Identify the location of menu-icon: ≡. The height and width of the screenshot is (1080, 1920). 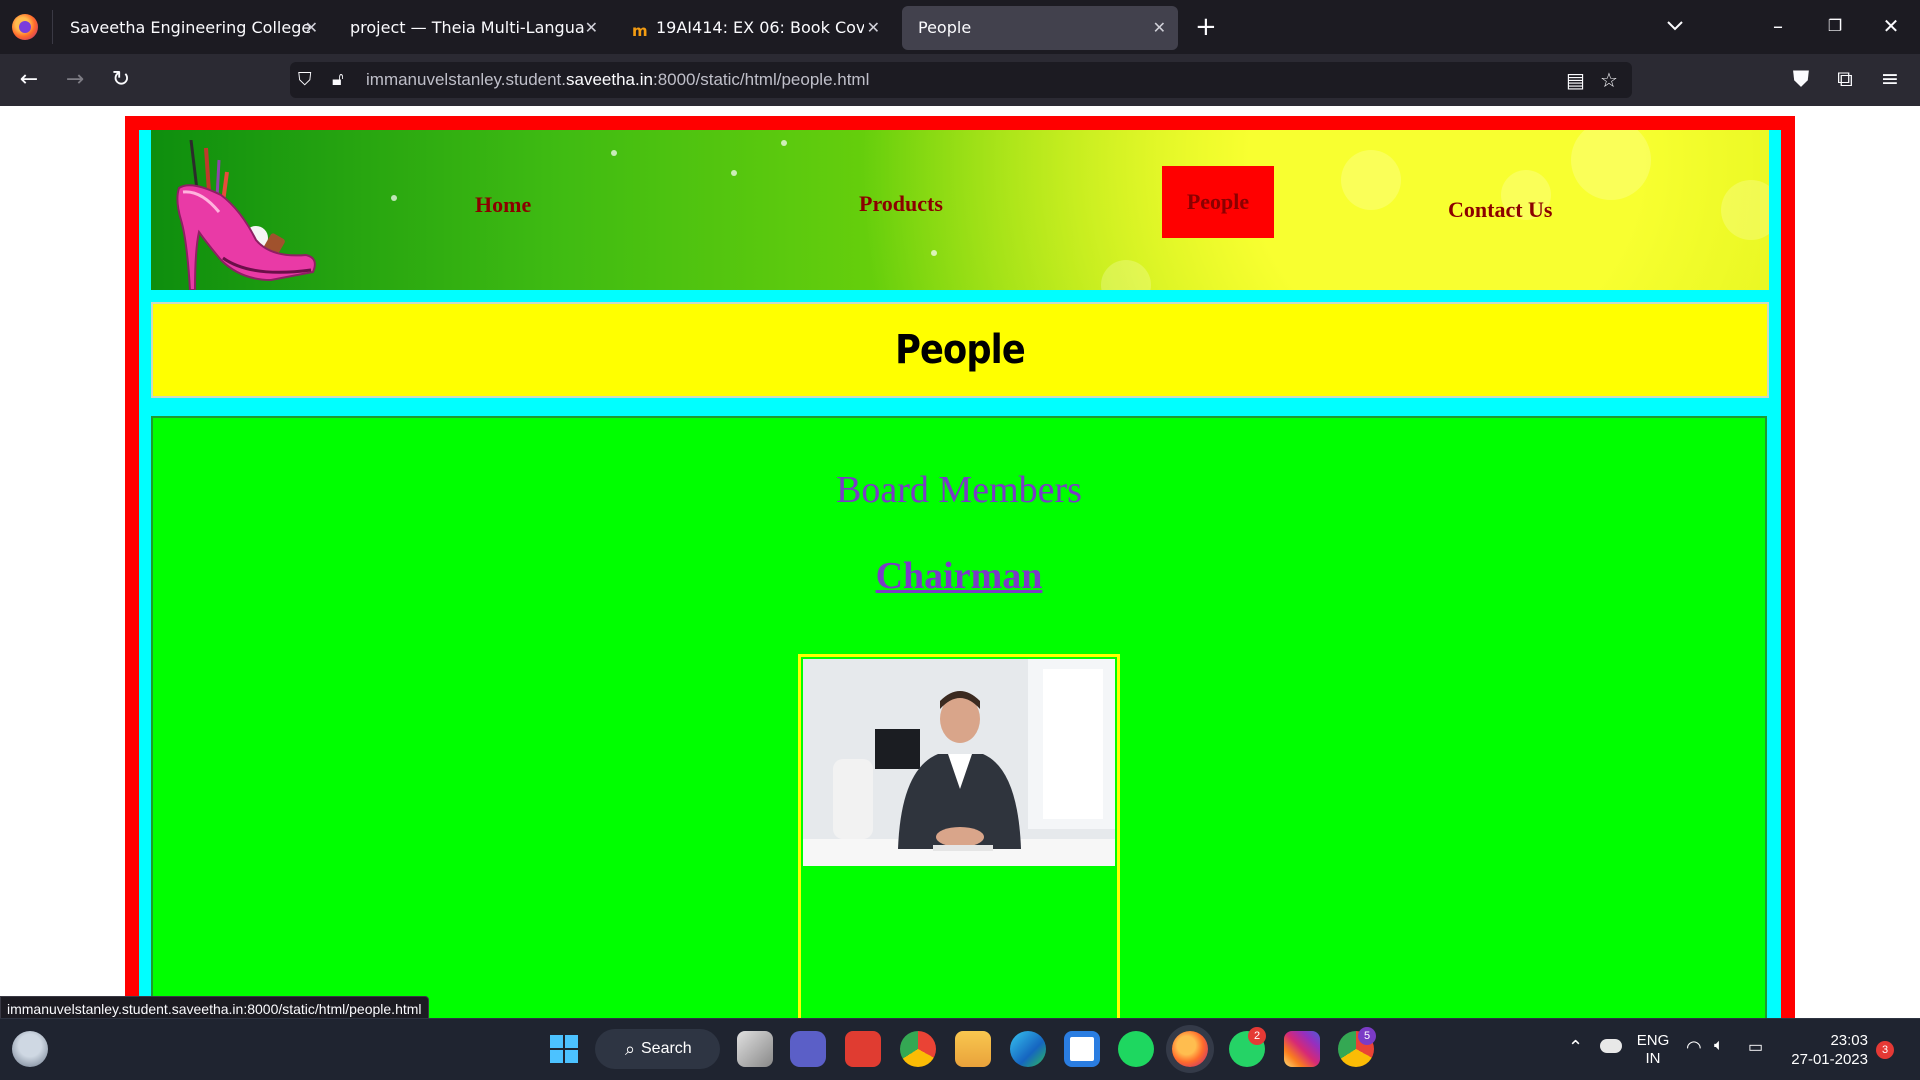
(1890, 80).